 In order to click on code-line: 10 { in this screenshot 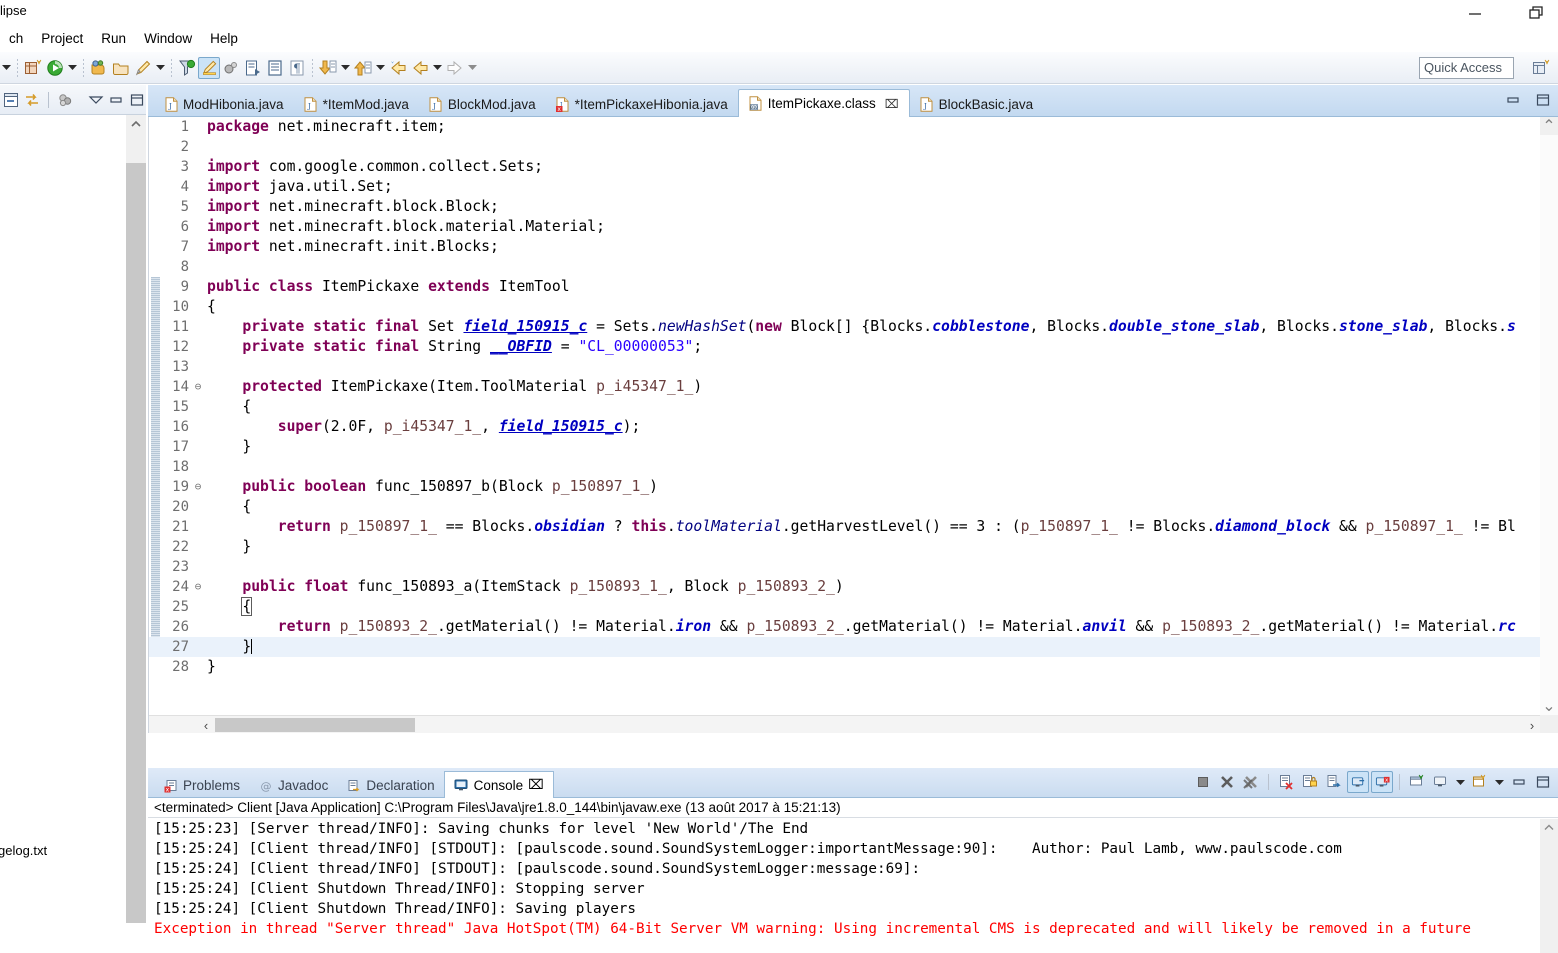, I will do `click(853, 307)`.